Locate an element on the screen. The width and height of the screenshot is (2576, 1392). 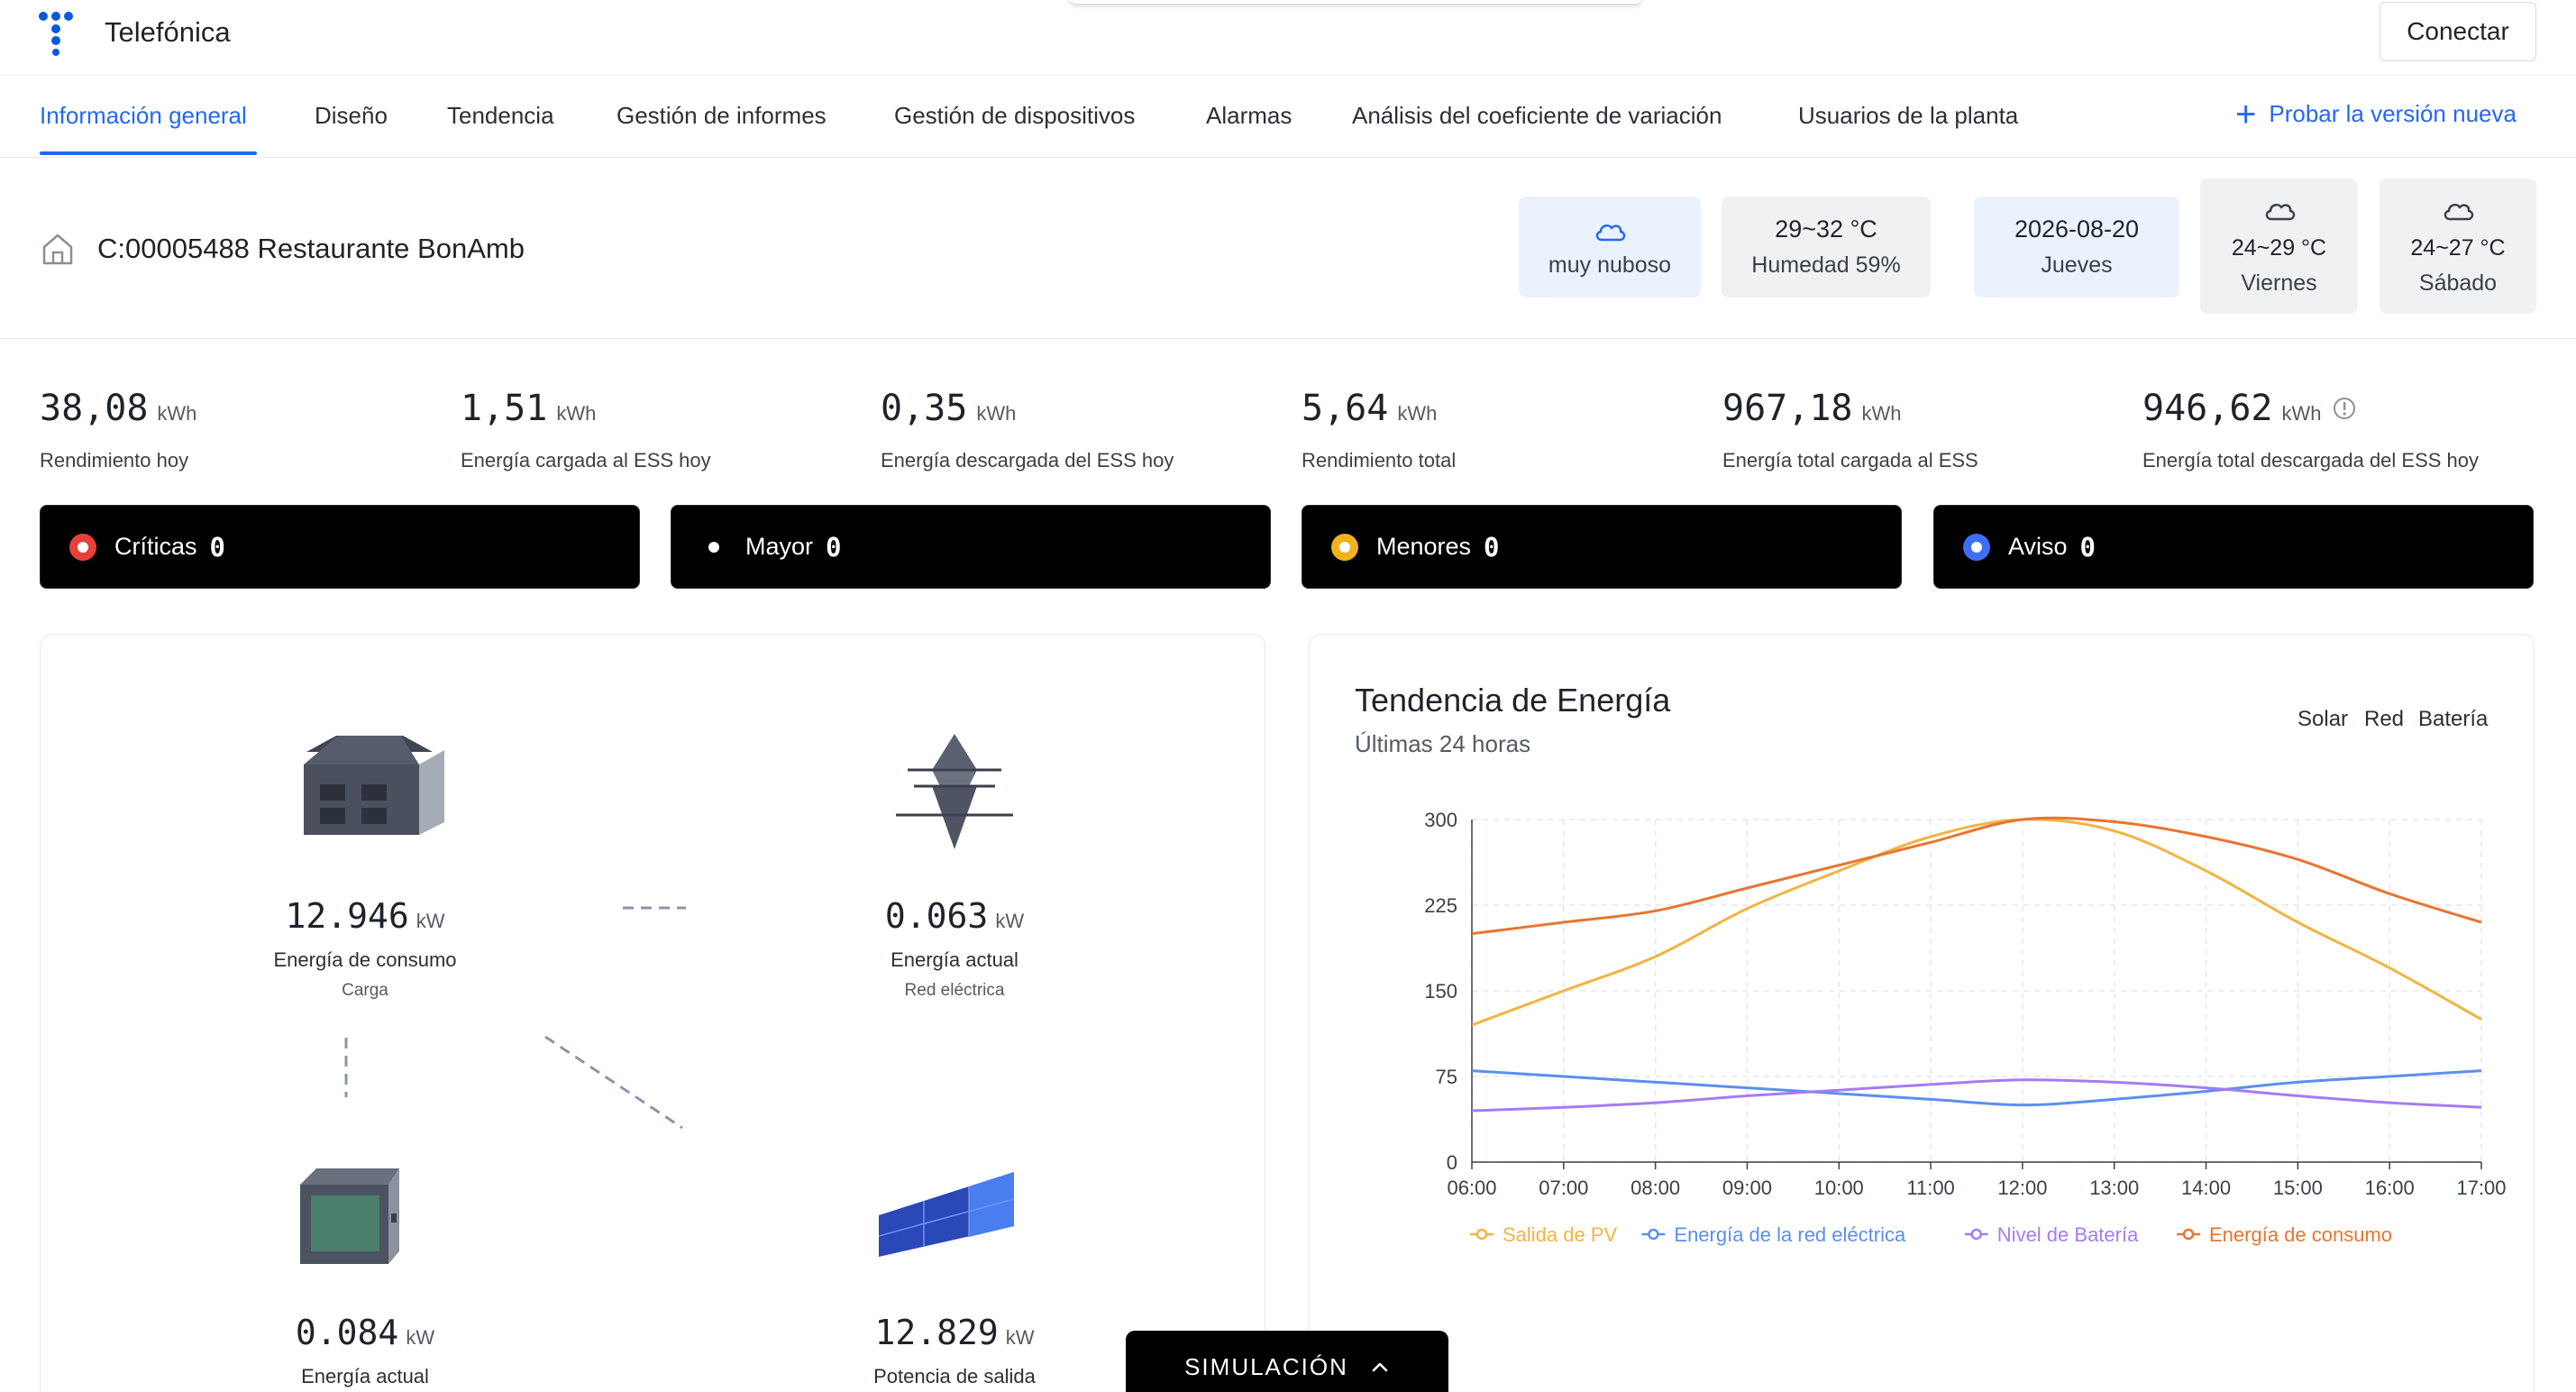
x-tick-label: 17:00 is located at coordinates (2481, 1188).